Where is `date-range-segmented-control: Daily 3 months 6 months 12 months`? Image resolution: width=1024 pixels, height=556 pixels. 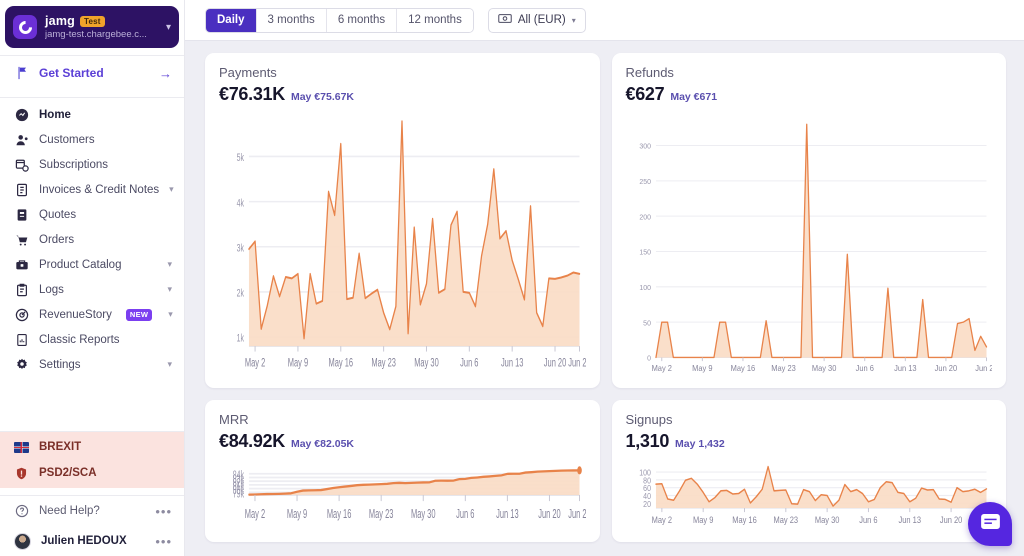
date-range-segmented-control: Daily 3 months 6 months 12 months is located at coordinates (339, 20).